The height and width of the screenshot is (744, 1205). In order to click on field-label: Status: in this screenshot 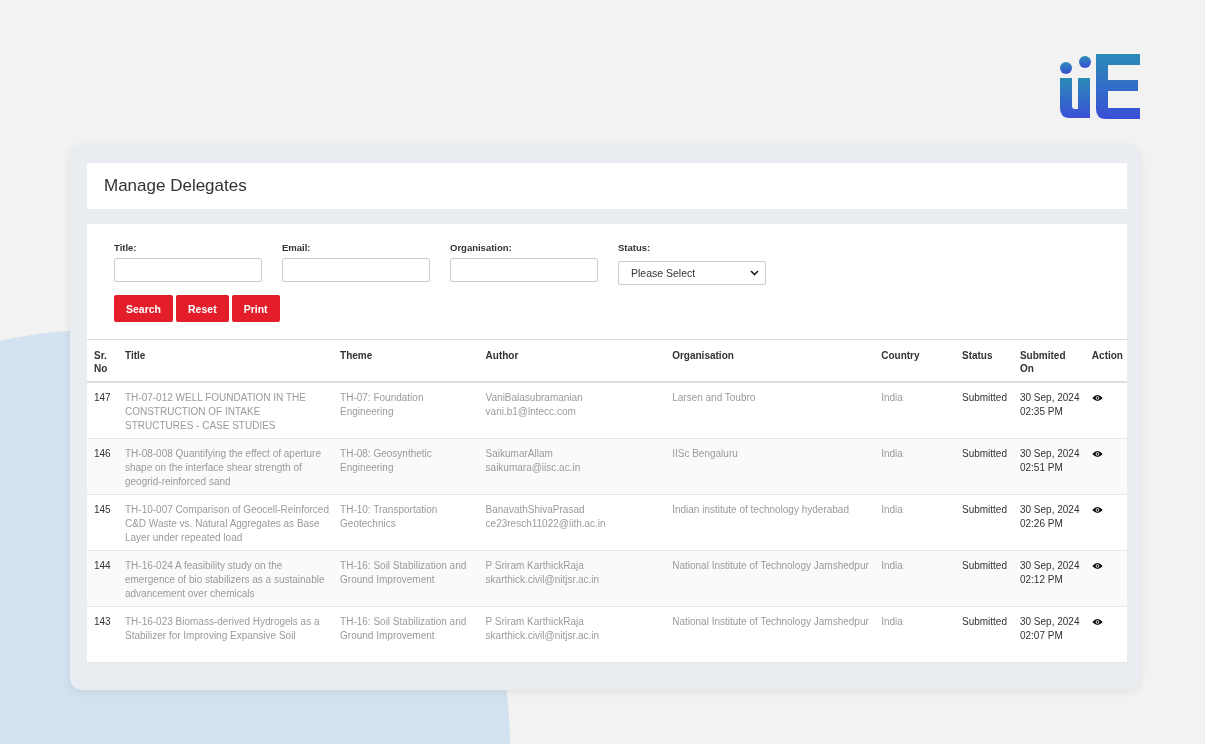, I will do `click(635, 247)`.